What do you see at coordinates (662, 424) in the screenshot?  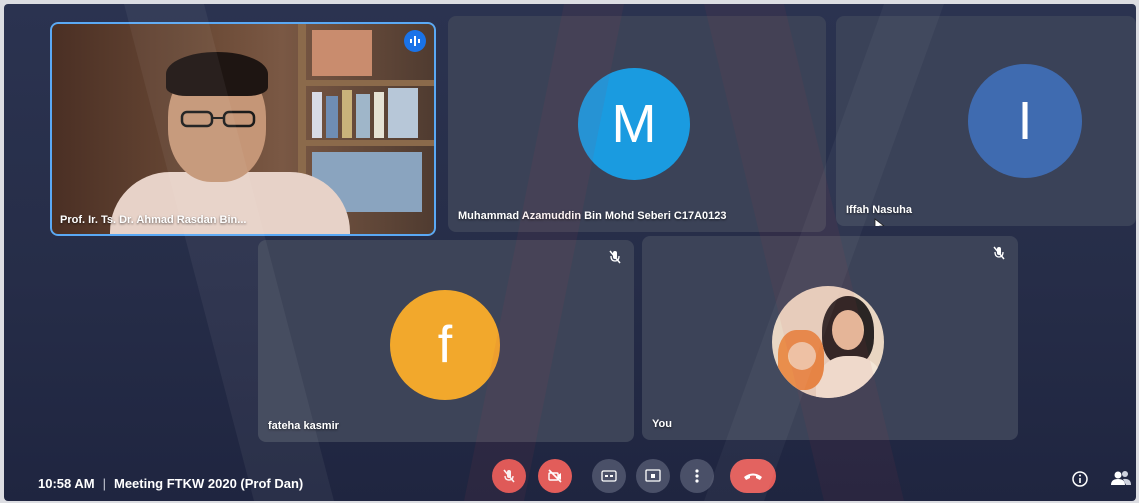 I see `participant-name: You` at bounding box center [662, 424].